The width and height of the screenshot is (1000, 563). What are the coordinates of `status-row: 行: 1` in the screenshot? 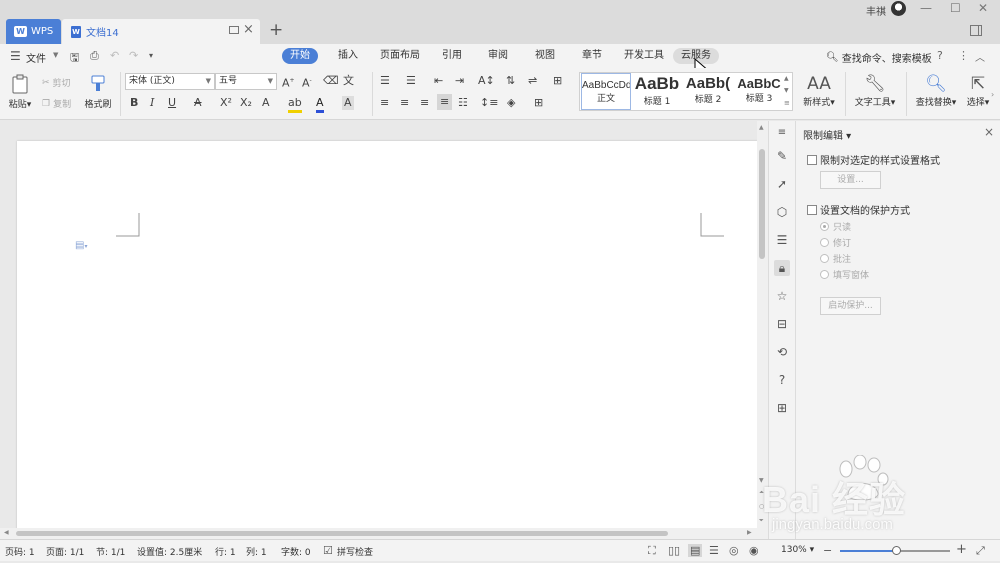 It's located at (225, 551).